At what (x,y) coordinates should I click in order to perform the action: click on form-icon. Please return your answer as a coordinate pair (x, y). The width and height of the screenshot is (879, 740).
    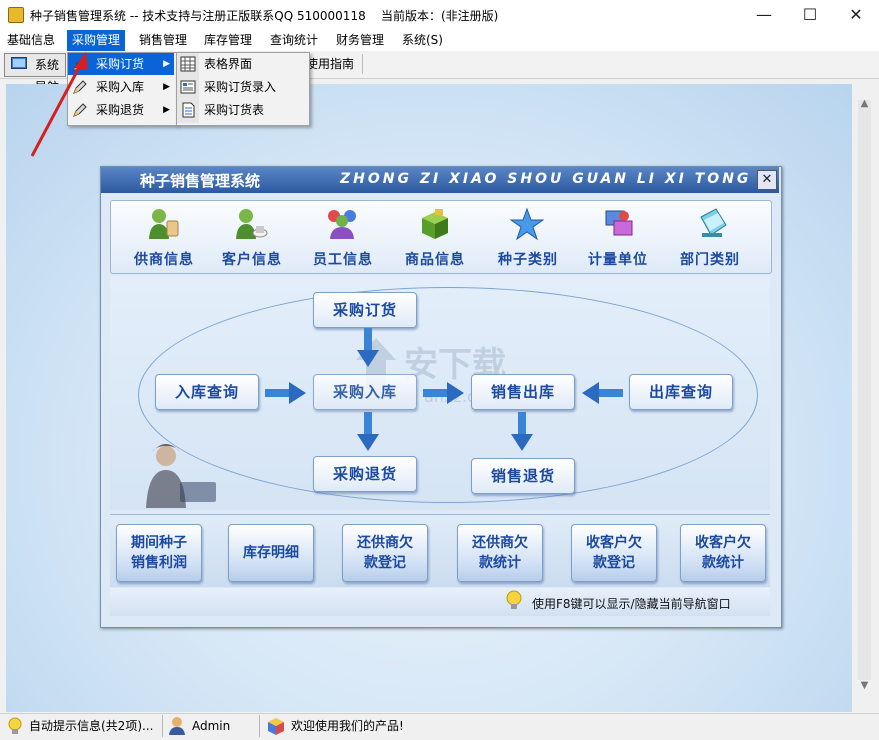
    Looking at the image, I should click on (188, 87).